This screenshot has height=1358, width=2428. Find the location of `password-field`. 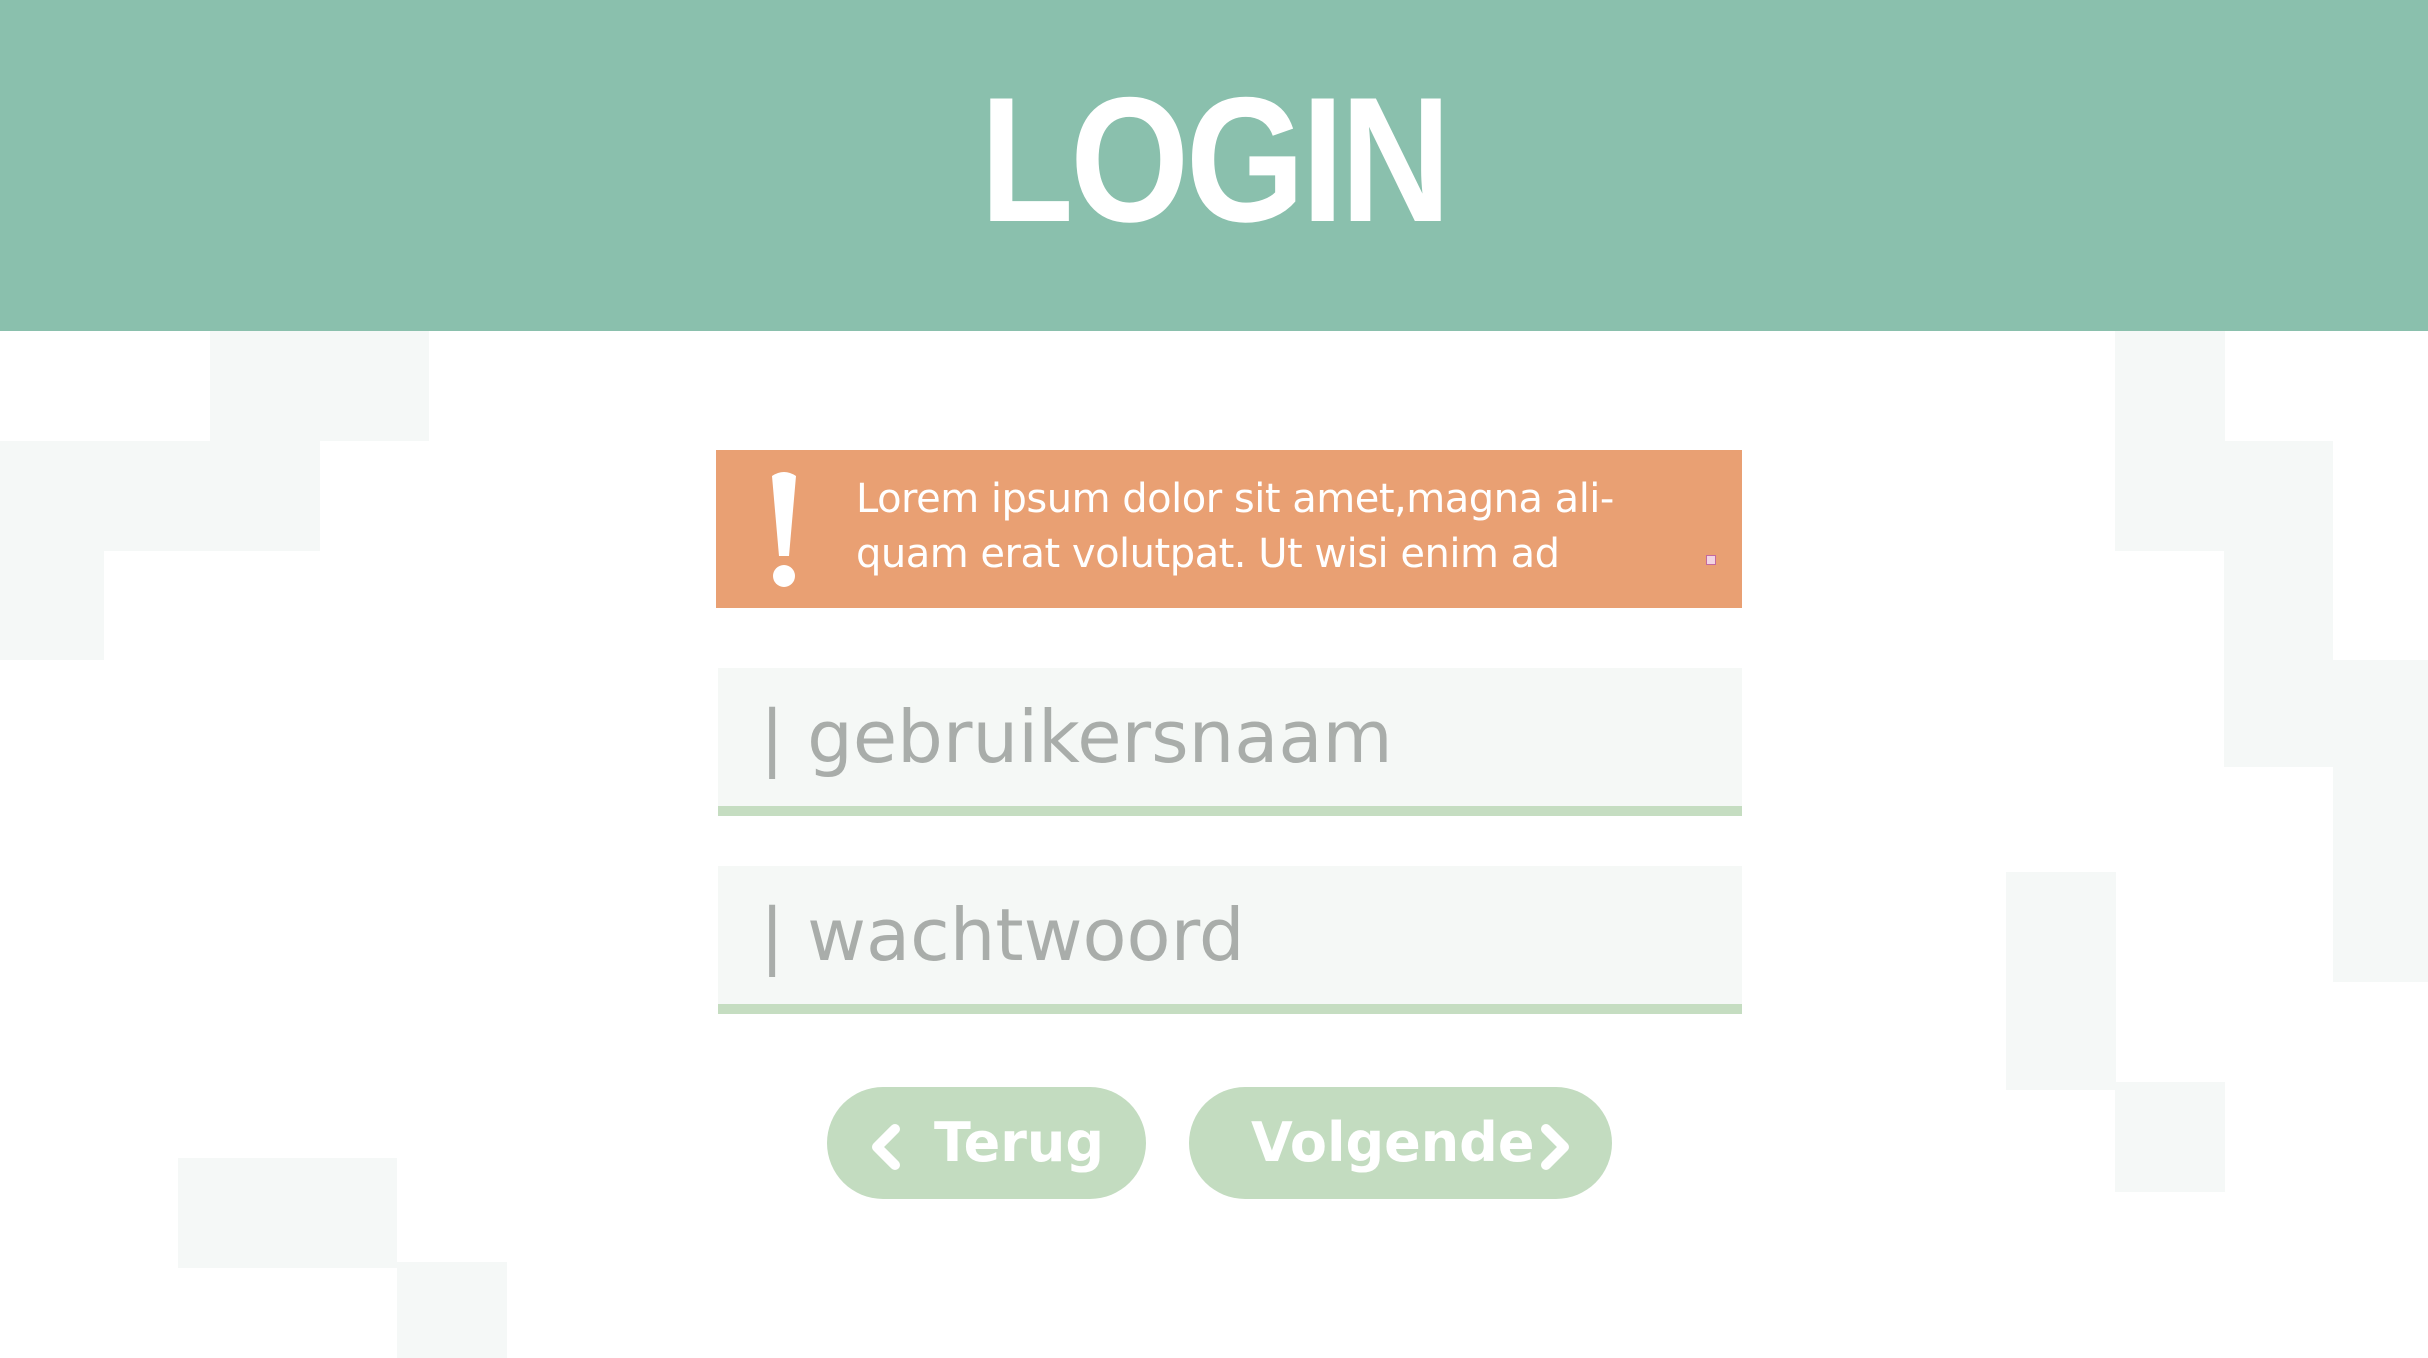

password-field is located at coordinates (1230, 940).